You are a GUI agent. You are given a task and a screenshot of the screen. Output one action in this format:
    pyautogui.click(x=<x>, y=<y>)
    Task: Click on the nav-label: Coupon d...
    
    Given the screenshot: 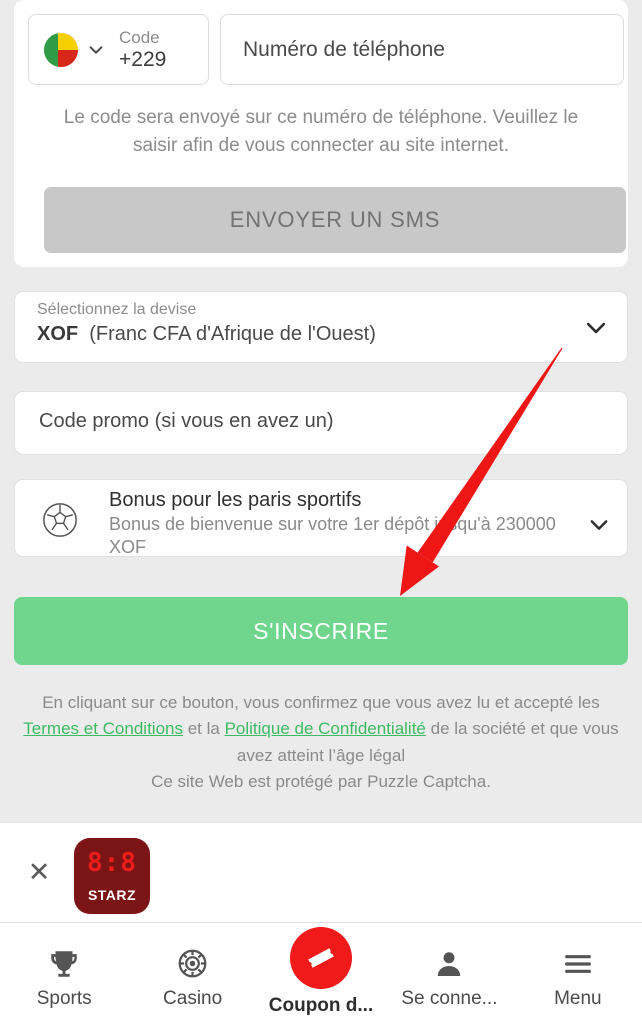 What is the action you would take?
    pyautogui.click(x=321, y=1005)
    